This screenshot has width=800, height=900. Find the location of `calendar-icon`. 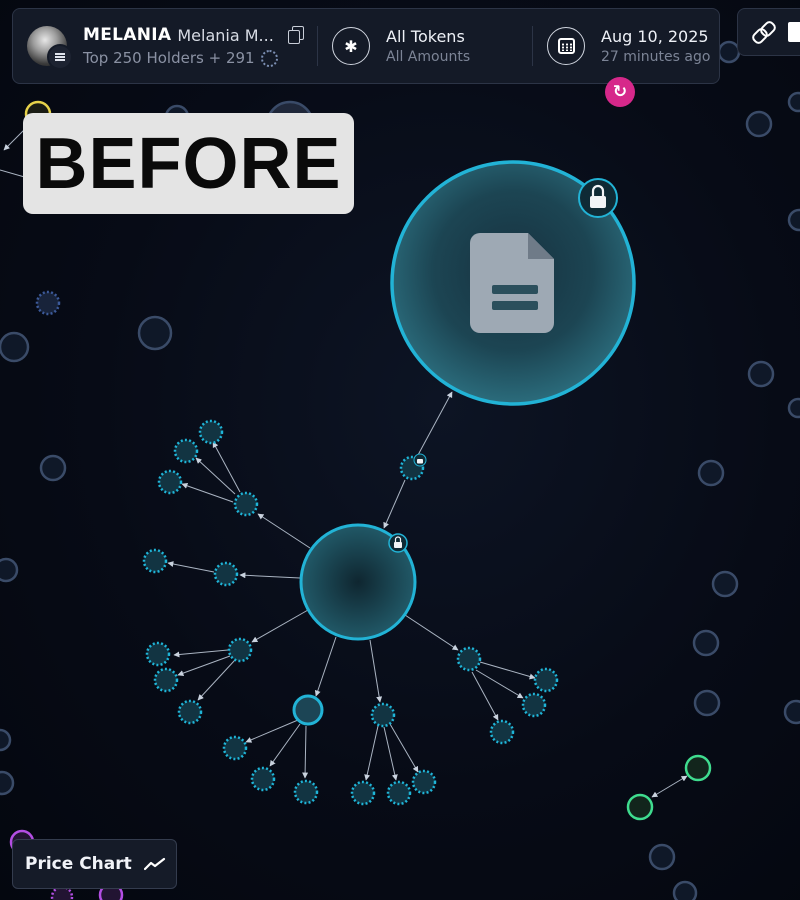

calendar-icon is located at coordinates (566, 46).